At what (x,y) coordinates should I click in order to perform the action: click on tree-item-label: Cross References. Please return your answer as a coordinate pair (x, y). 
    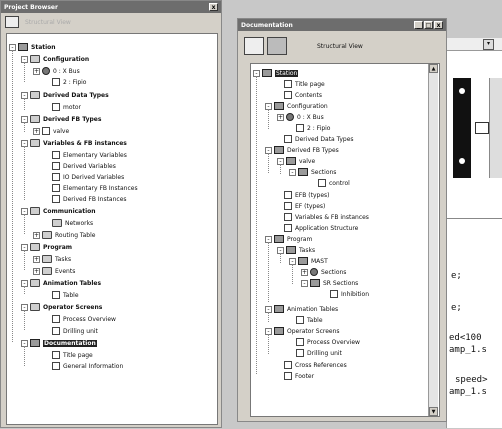
    Looking at the image, I should click on (321, 365).